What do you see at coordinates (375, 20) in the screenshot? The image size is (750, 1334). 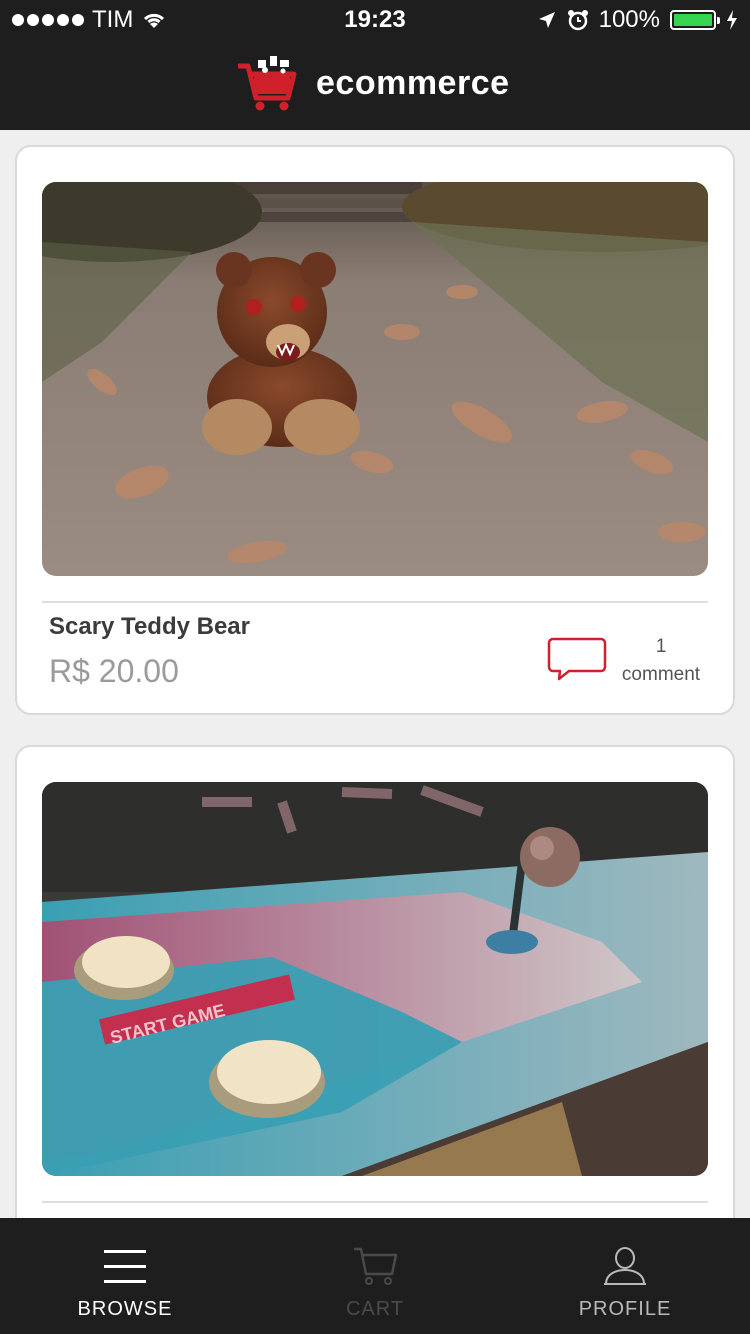 I see `status-bar: TIM 19:23 100%` at bounding box center [375, 20].